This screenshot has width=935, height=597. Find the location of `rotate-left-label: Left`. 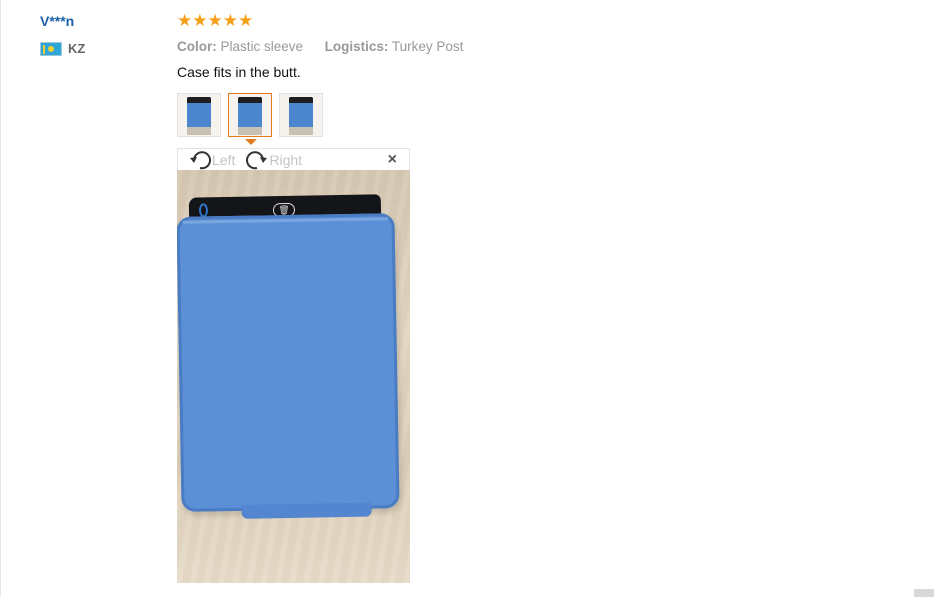

rotate-left-label: Left is located at coordinates (224, 159).